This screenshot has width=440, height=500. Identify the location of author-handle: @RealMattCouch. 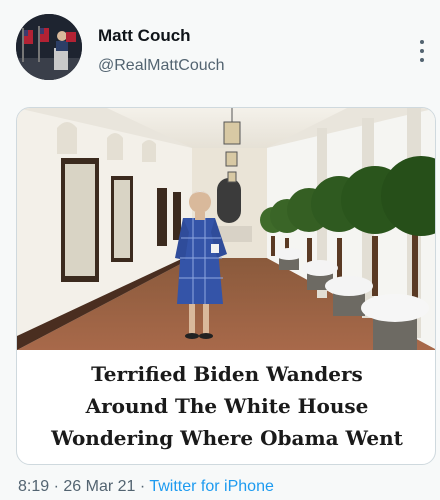
(161, 66).